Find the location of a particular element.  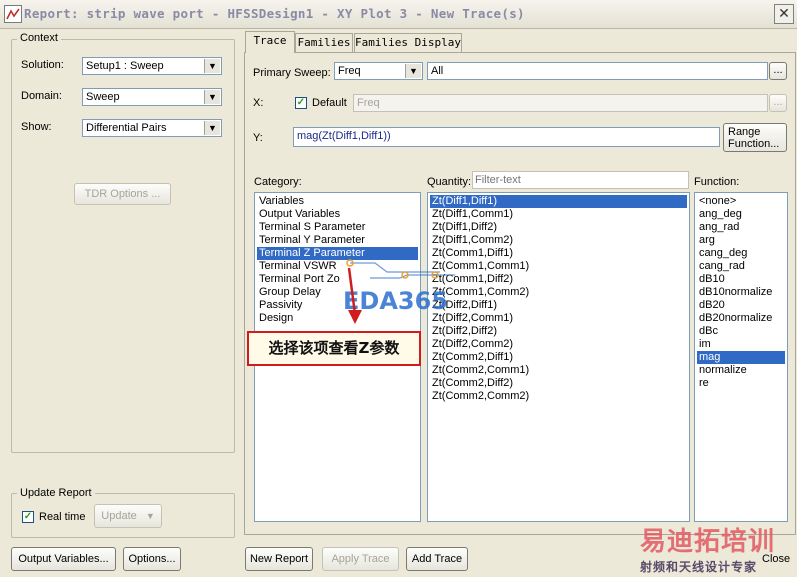

update-report-title: Update Report is located at coordinates (56, 493).